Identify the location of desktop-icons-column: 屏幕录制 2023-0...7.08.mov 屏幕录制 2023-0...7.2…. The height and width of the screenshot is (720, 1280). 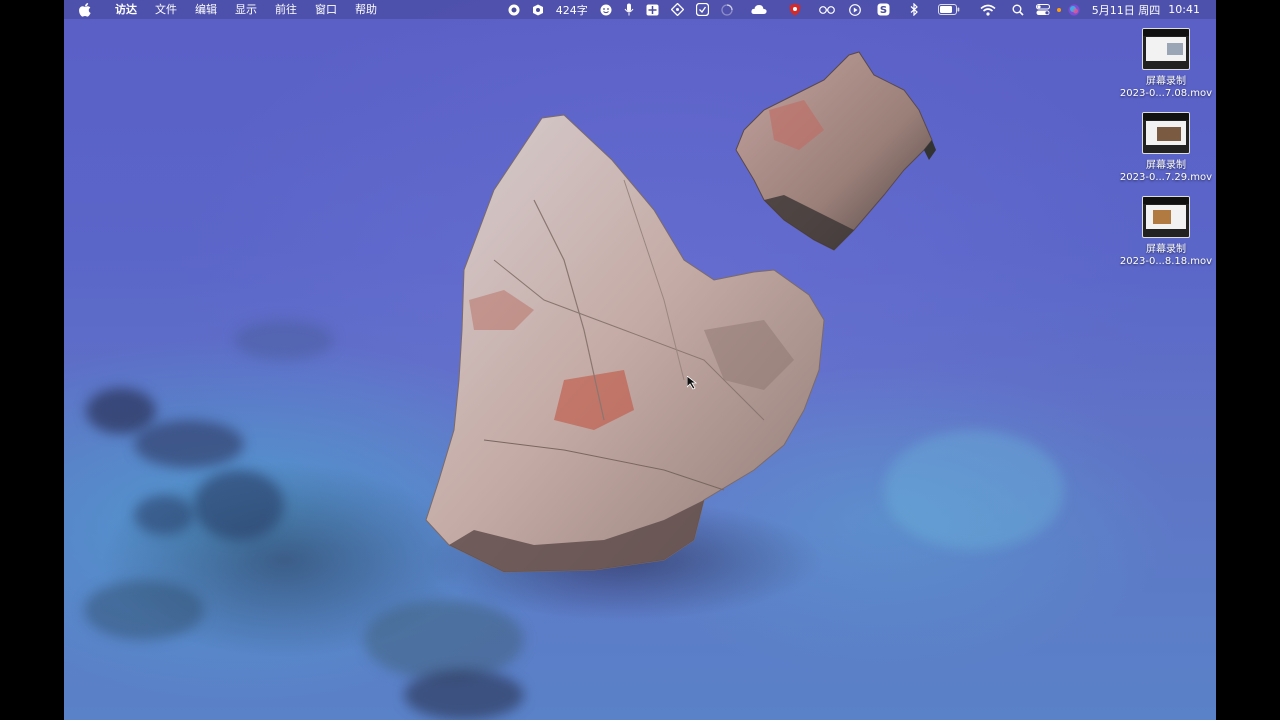
(1166, 154).